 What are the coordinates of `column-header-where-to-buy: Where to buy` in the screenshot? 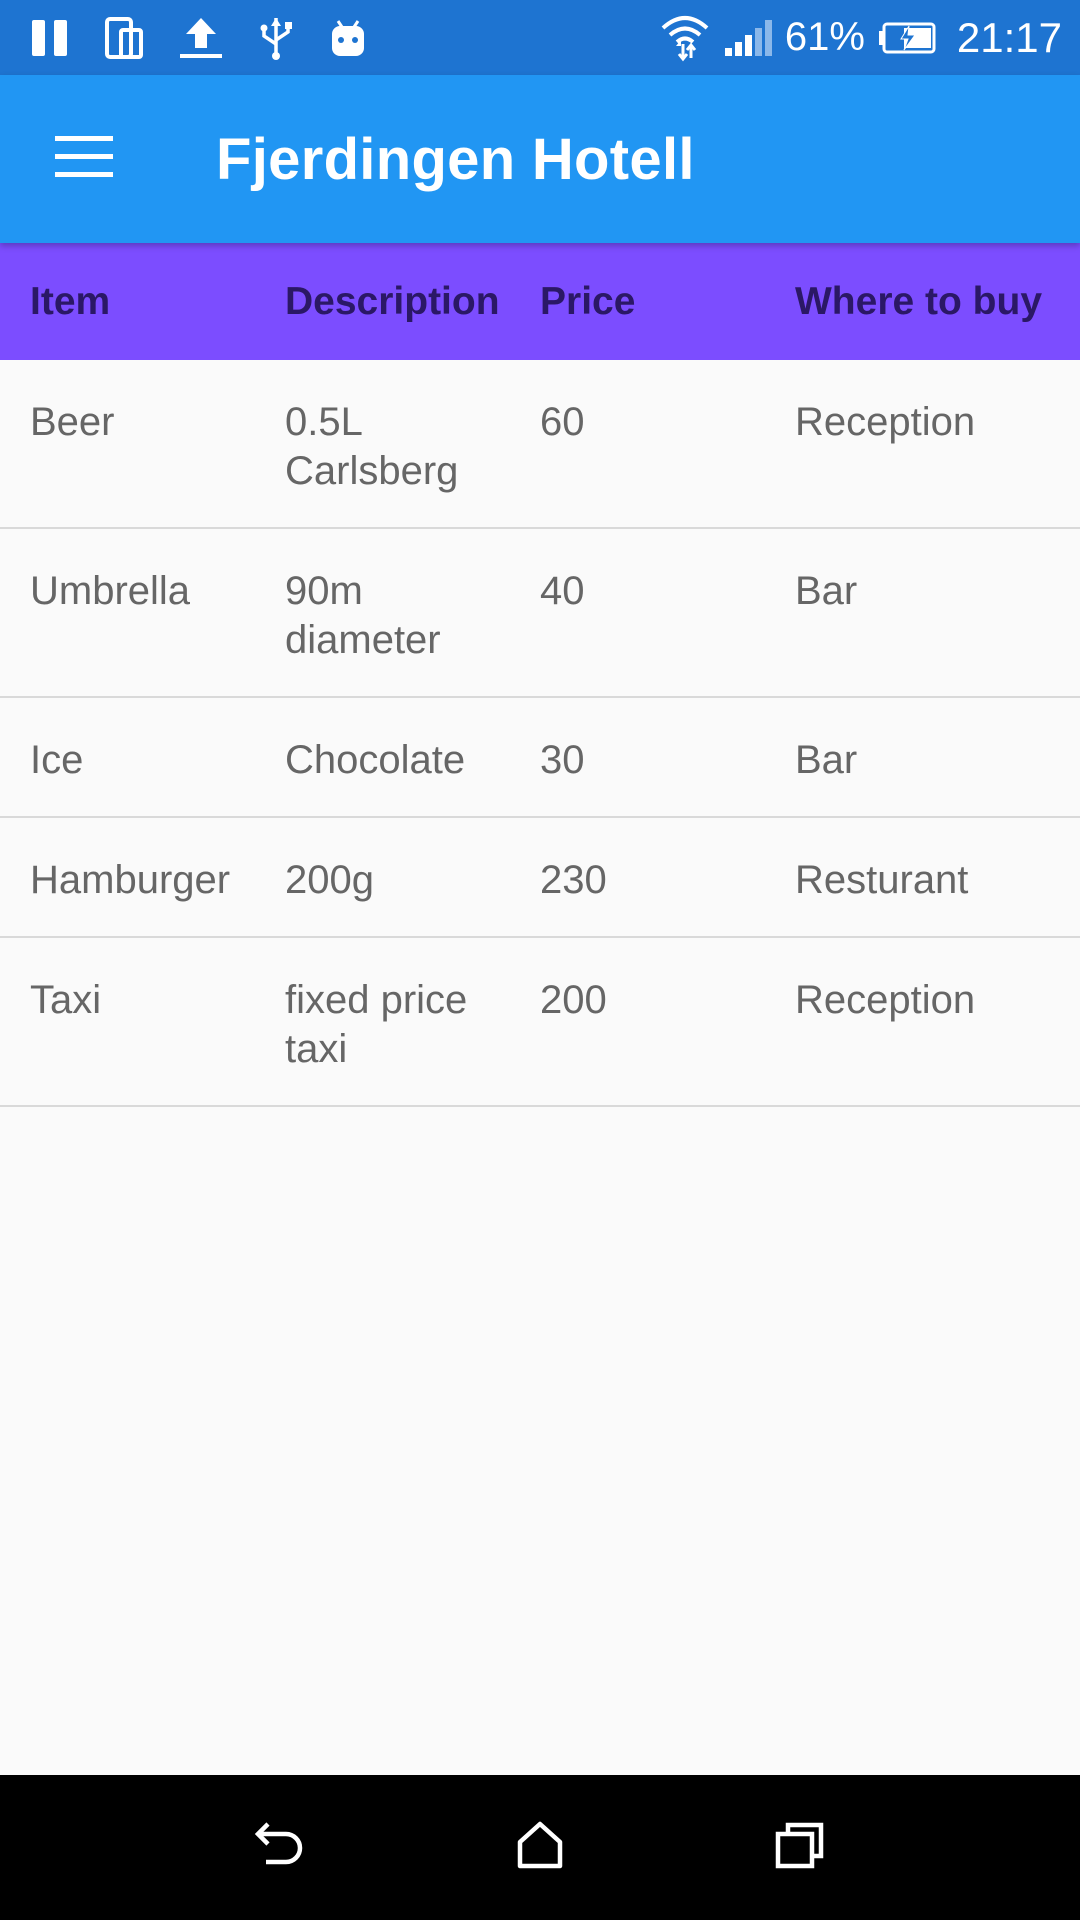 It's located at (919, 301).